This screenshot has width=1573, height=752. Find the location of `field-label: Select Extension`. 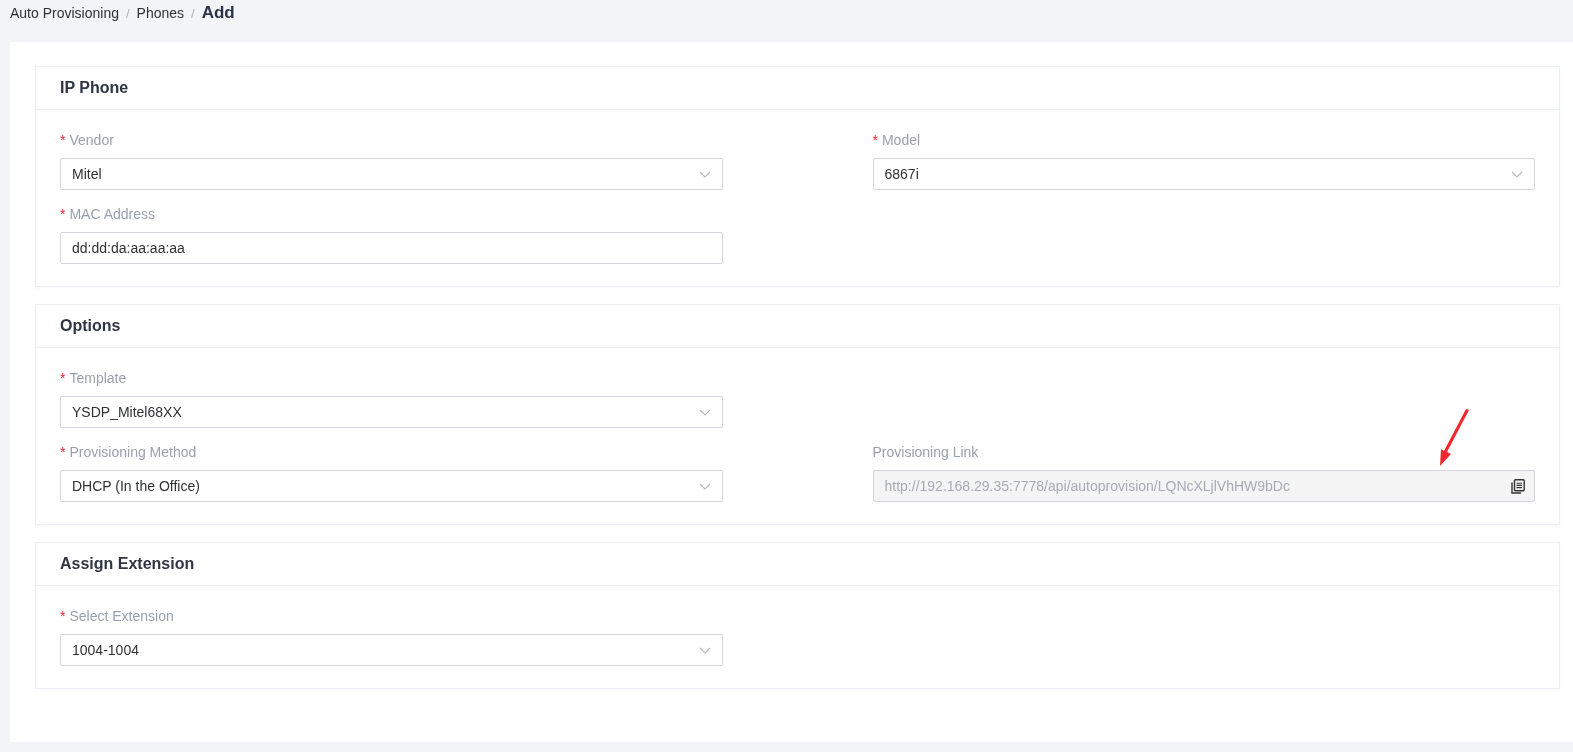

field-label: Select Extension is located at coordinates (121, 616).